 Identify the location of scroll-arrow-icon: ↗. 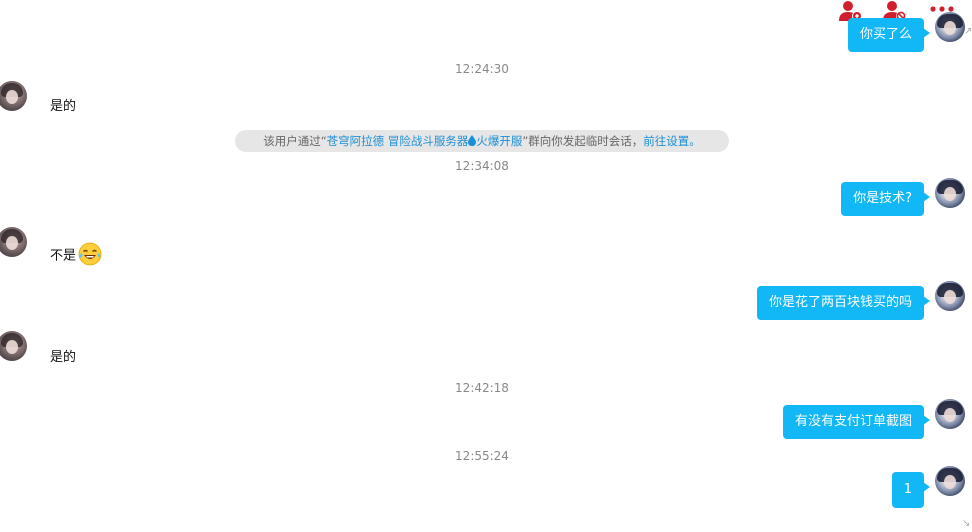
(968, 31).